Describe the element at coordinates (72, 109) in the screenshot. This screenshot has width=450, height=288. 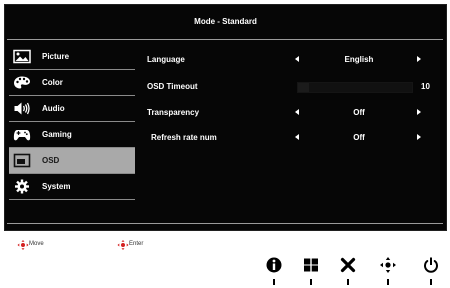
I see `sidebar-item-audio: Audio` at that location.